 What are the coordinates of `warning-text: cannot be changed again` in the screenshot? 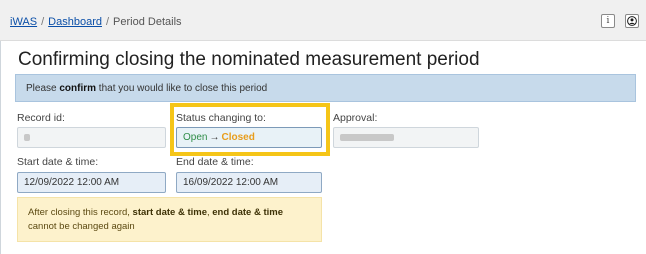 It's located at (81, 226).